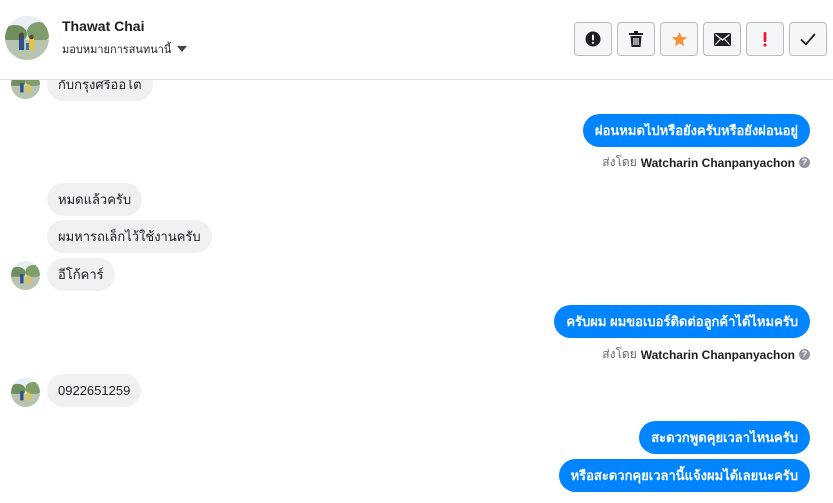 Image resolution: width=833 pixels, height=503 pixels. Describe the element at coordinates (700, 39) in the screenshot. I see `conversation-actions` at that location.